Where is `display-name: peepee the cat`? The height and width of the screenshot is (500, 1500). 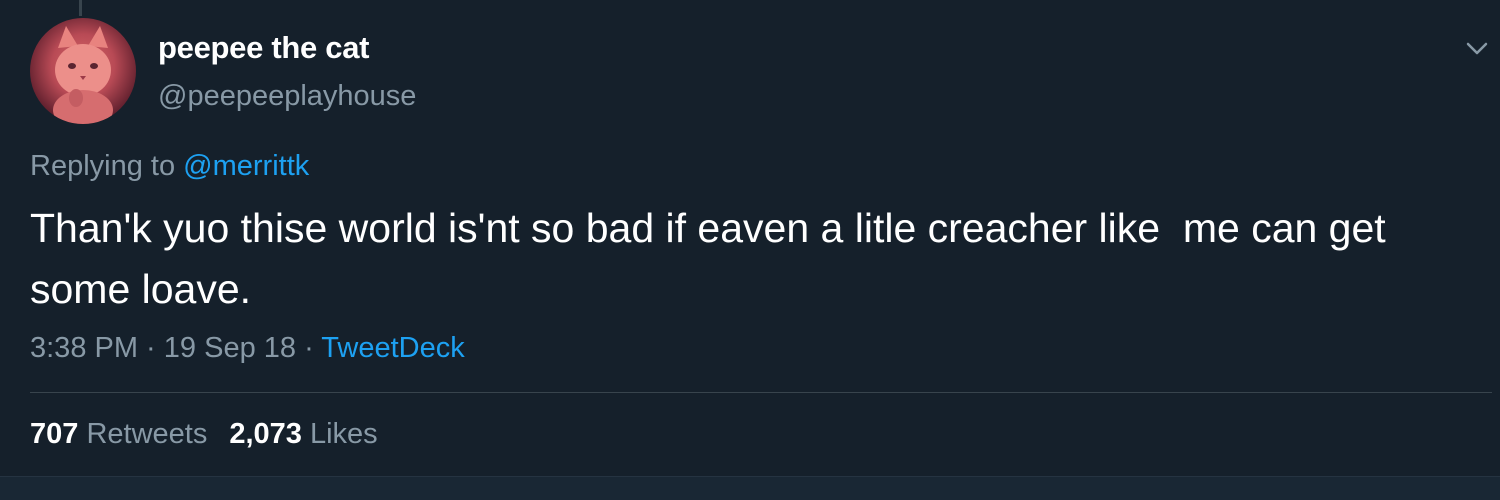 display-name: peepee the cat is located at coordinates (263, 48).